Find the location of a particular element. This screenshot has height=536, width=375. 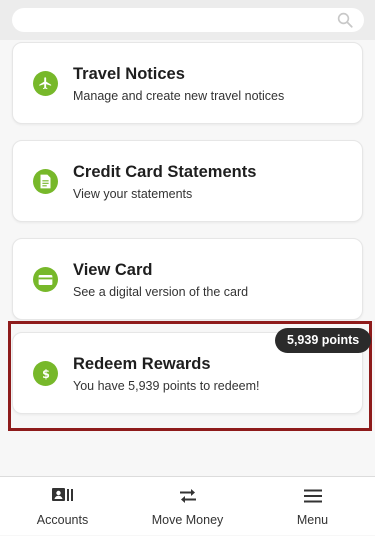

document-icon is located at coordinates (45, 181).